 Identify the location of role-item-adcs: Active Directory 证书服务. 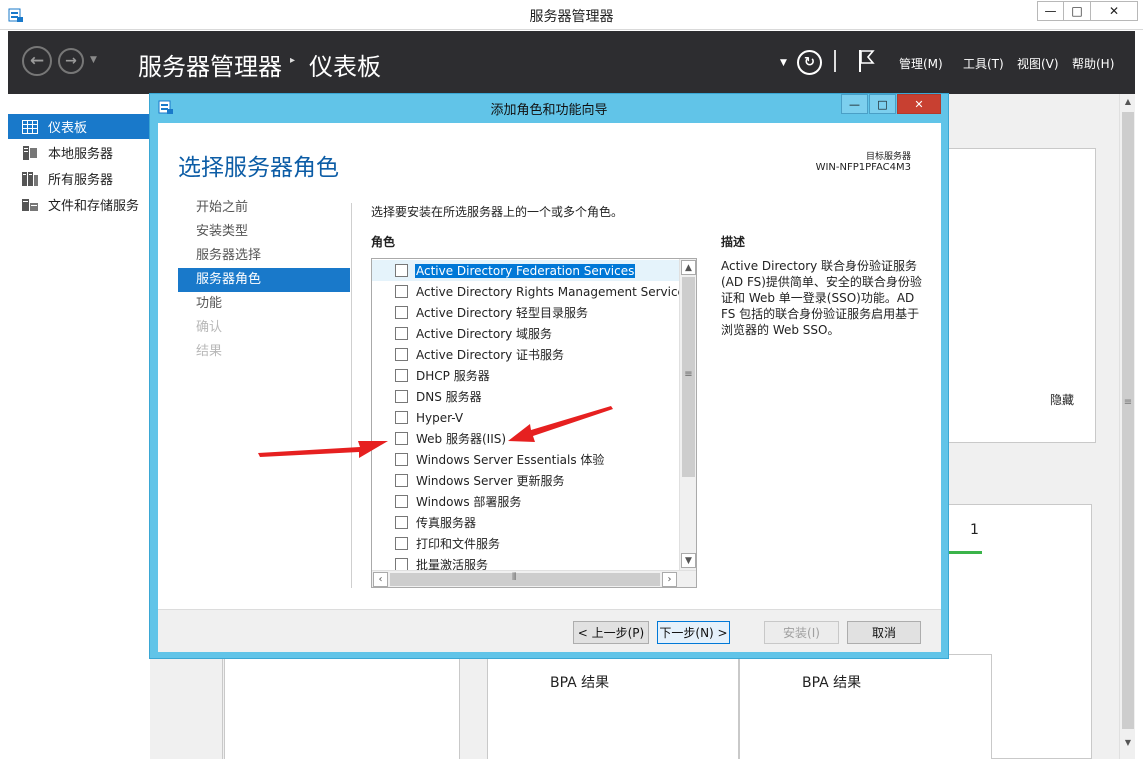
(526, 354).